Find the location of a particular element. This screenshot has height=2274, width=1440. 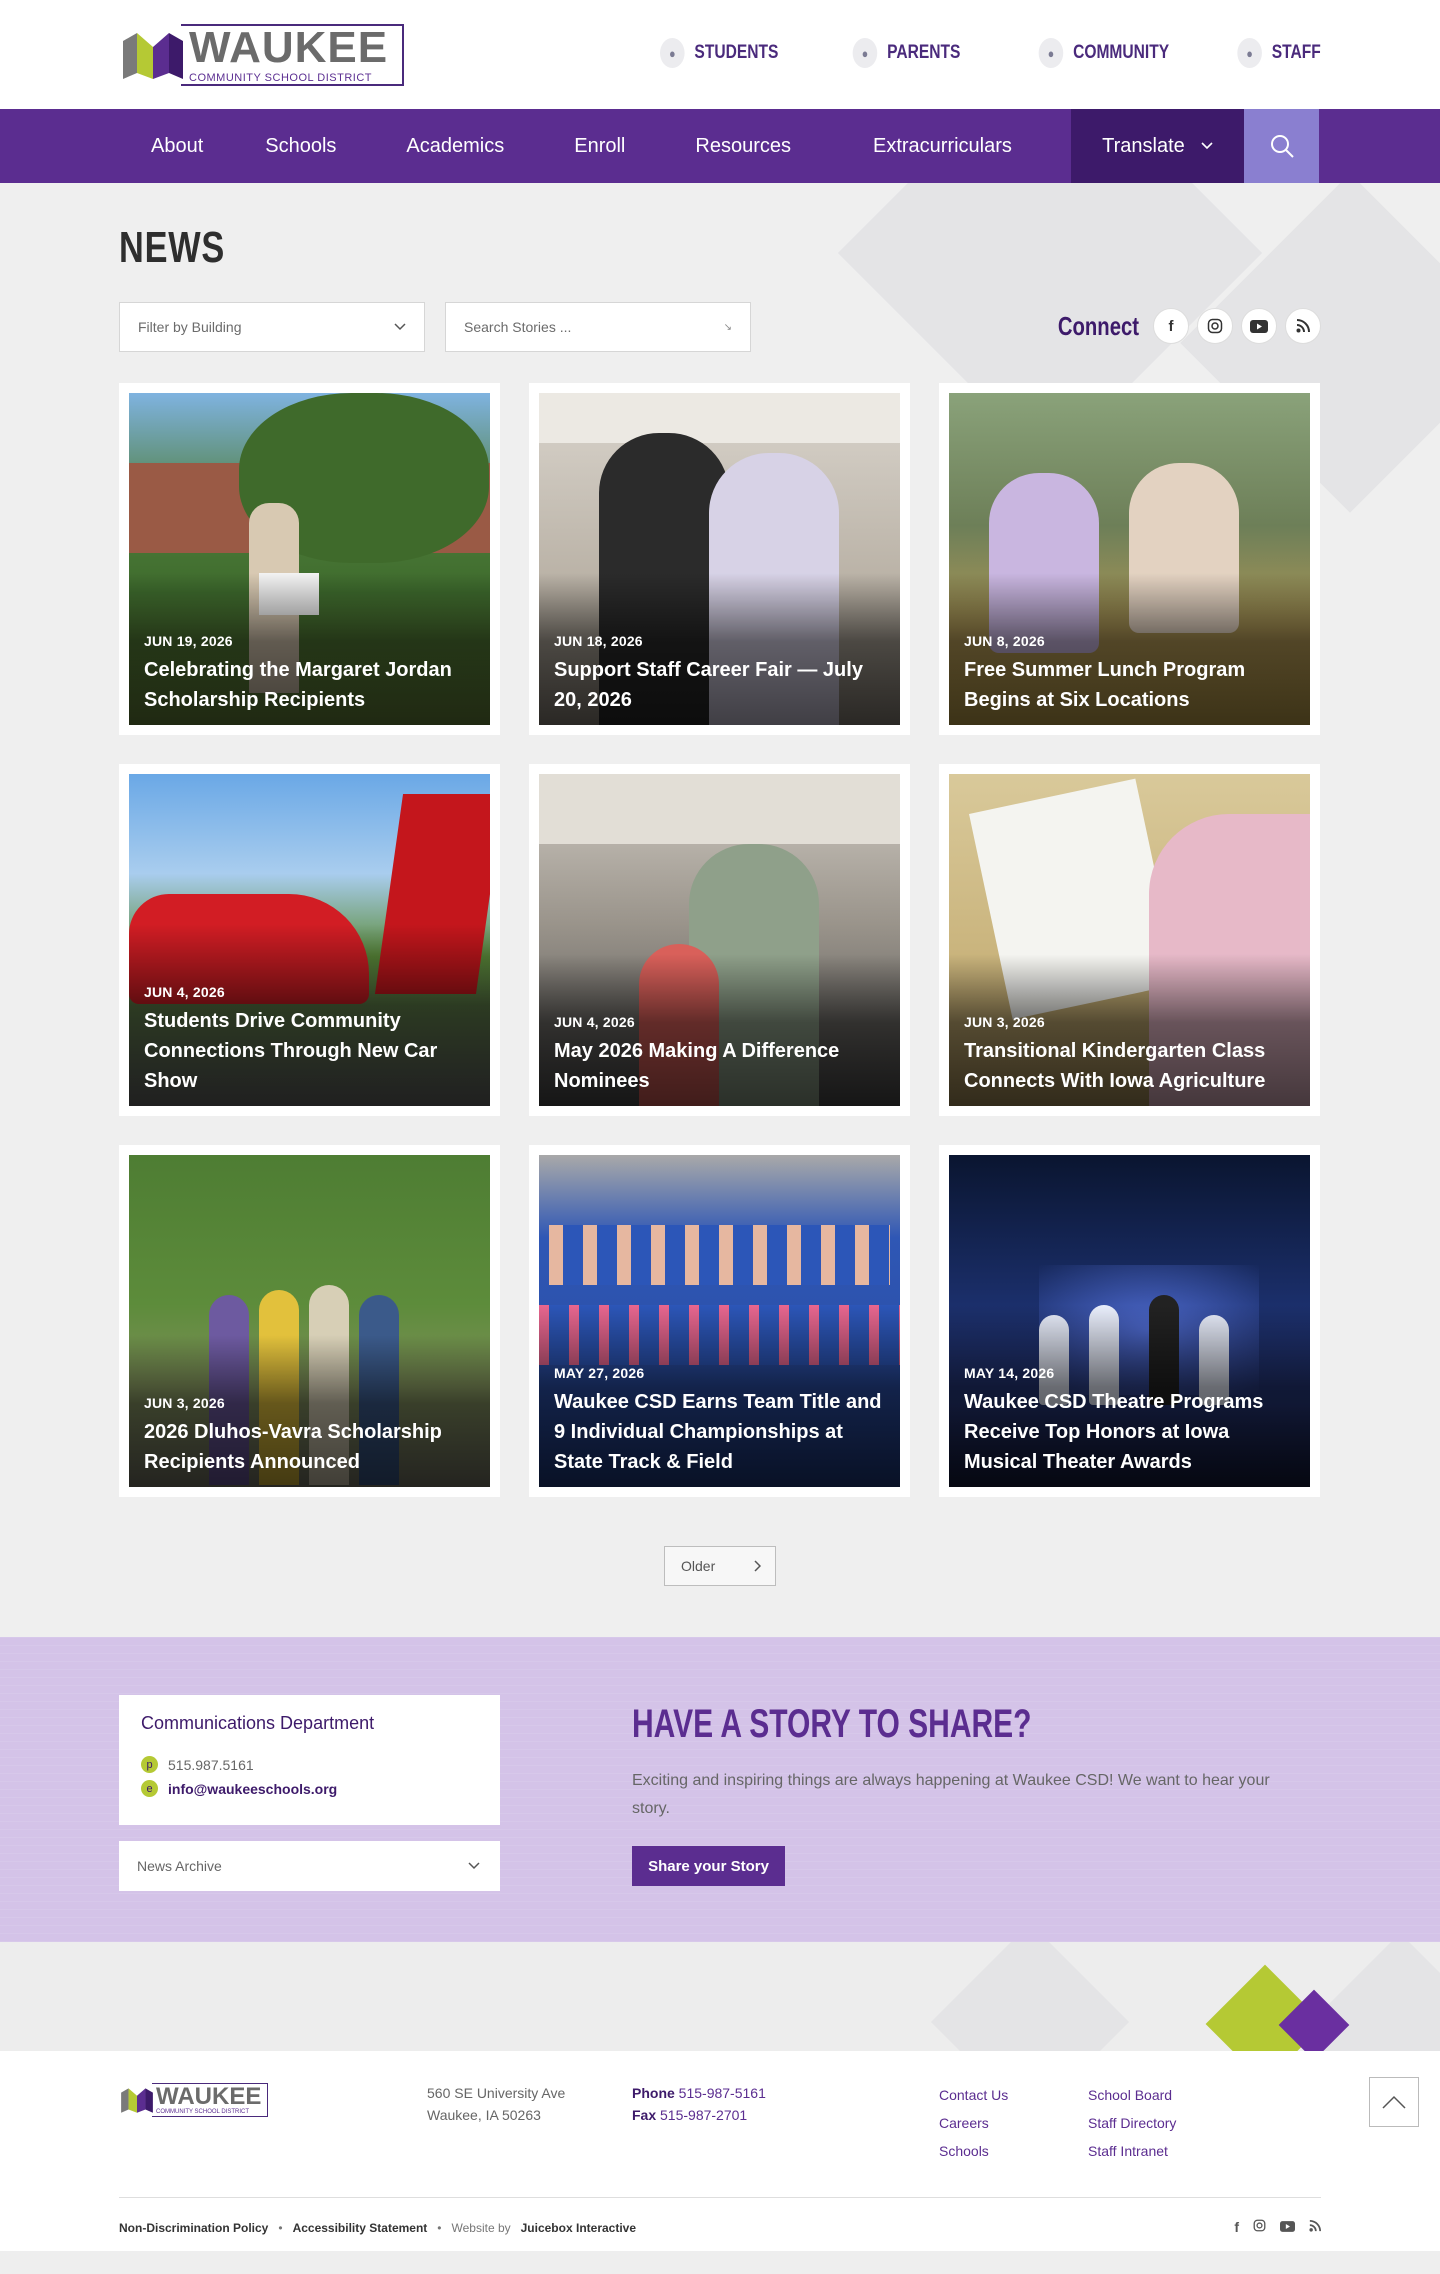

footer-logo-subtitle: COMMUNITY SCHOOL DISTRICT is located at coordinates (203, 2112).